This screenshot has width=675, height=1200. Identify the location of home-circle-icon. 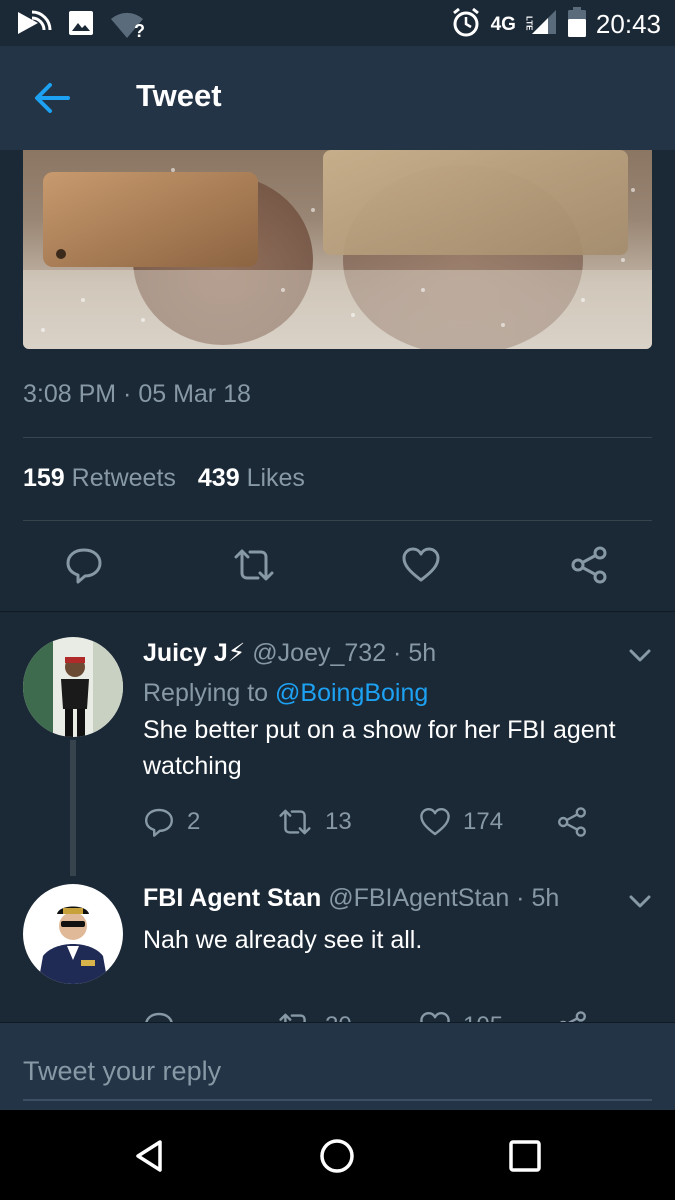
(337, 1156).